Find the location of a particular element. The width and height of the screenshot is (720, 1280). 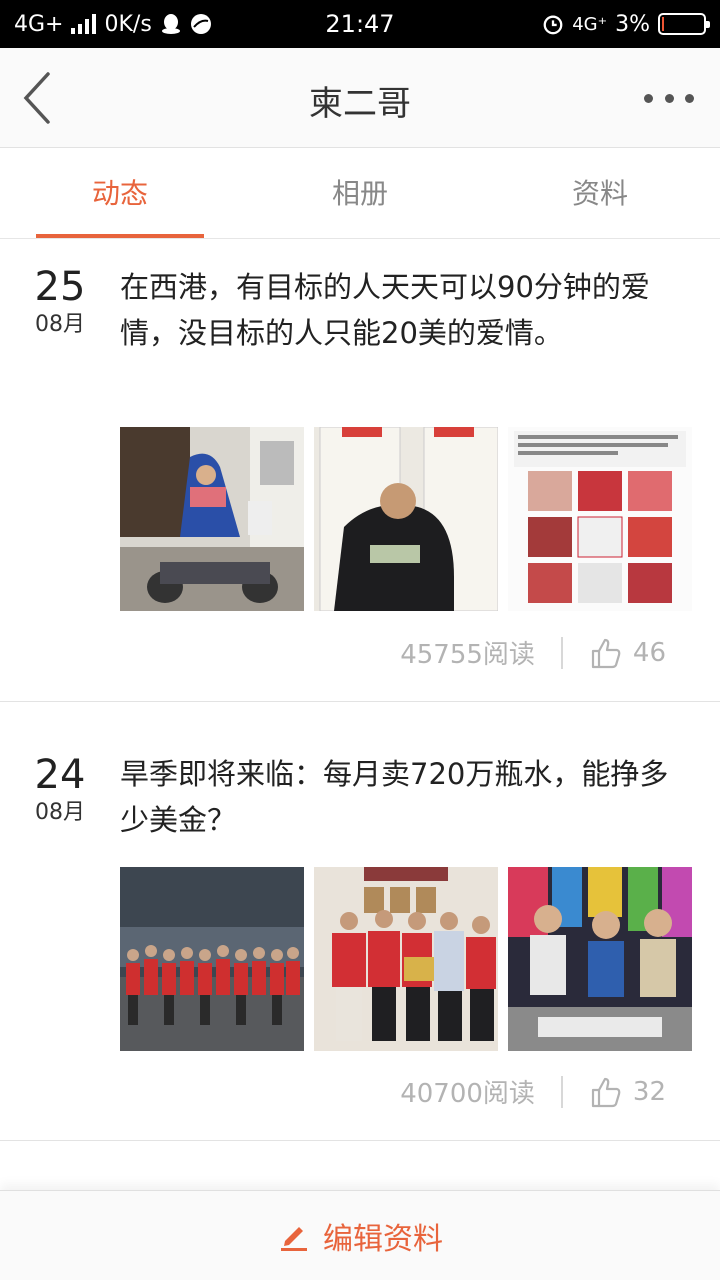

profile-tabs: 动态 相册 资料 is located at coordinates (360, 194).